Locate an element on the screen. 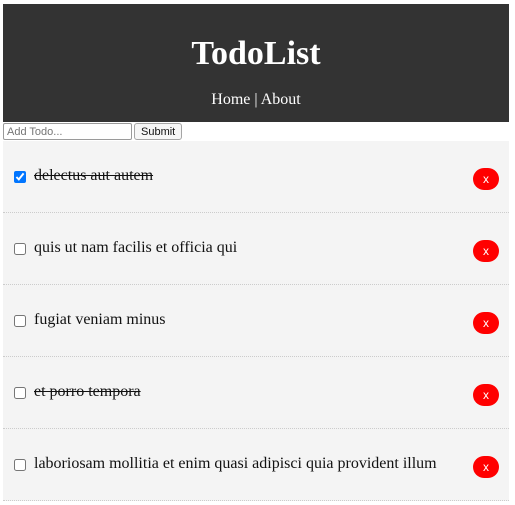 The height and width of the screenshot is (505, 515). todo-title: quis ut nam facilis et officia qui is located at coordinates (136, 247).